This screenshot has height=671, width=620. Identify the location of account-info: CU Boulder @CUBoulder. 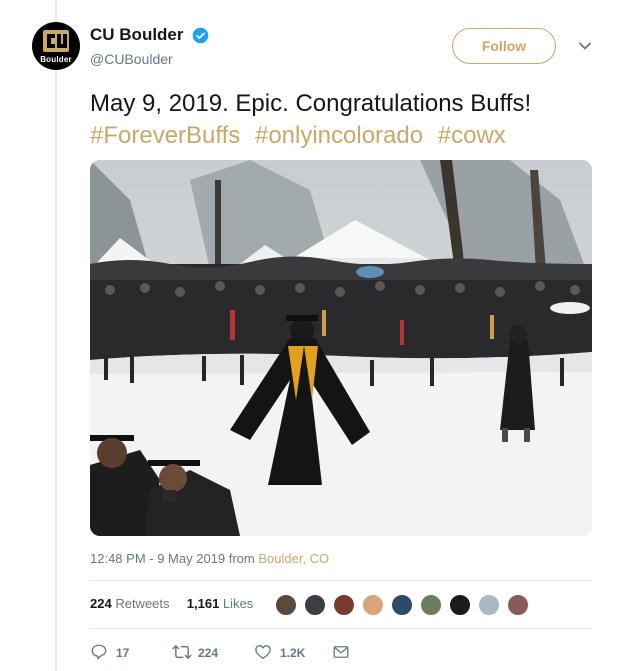
(149, 46).